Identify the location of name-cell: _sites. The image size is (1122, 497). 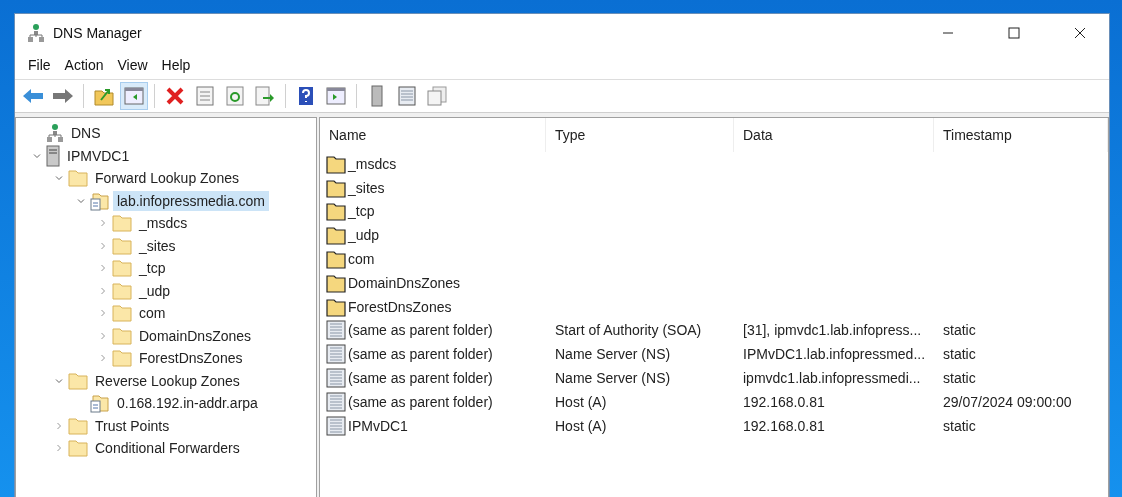
(433, 187).